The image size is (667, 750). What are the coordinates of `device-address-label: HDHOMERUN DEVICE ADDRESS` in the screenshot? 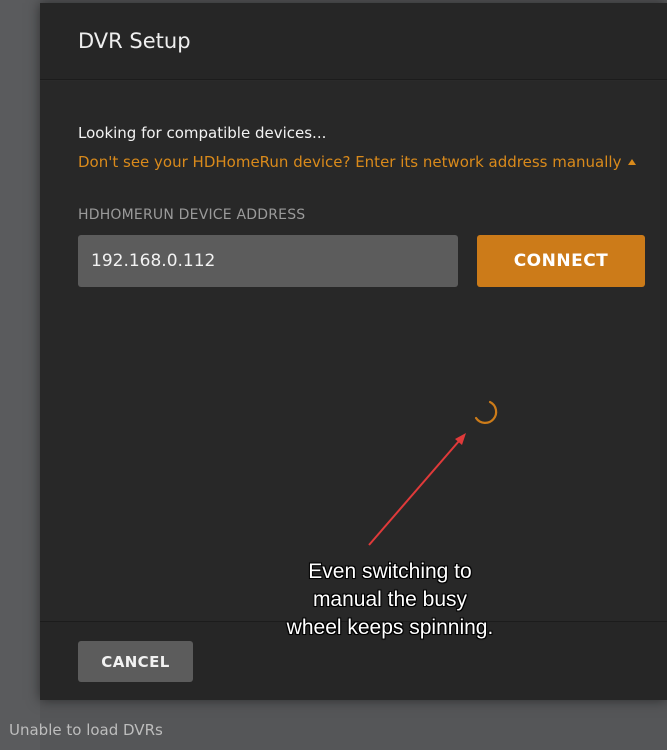 It's located at (192, 215).